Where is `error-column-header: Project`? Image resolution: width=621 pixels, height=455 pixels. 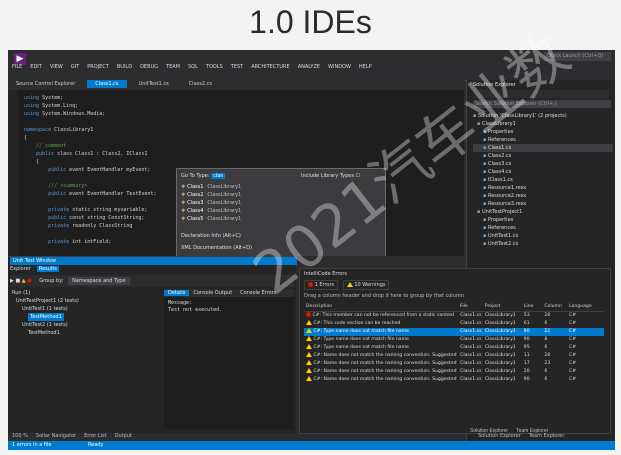 error-column-header: Project is located at coordinates (502, 307).